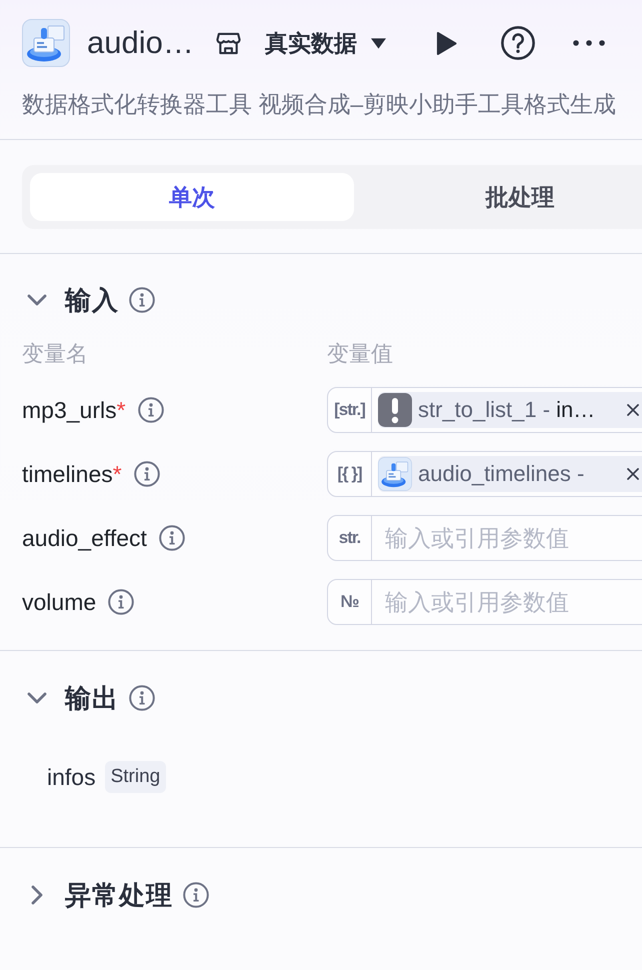  Describe the element at coordinates (349, 410) in the screenshot. I see `type-selector: [str.]` at that location.